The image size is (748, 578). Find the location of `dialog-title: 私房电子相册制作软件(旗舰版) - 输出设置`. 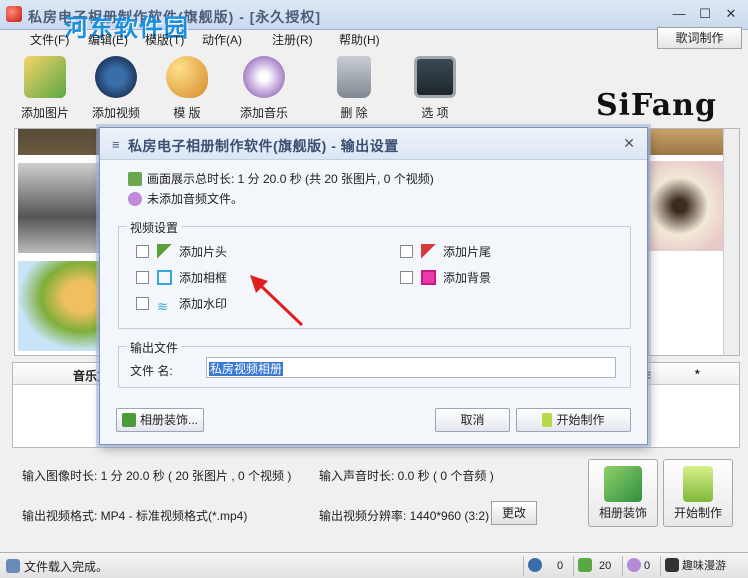

dialog-title: 私房电子相册制作软件(旗舰版) - 输出设置 is located at coordinates (263, 146).